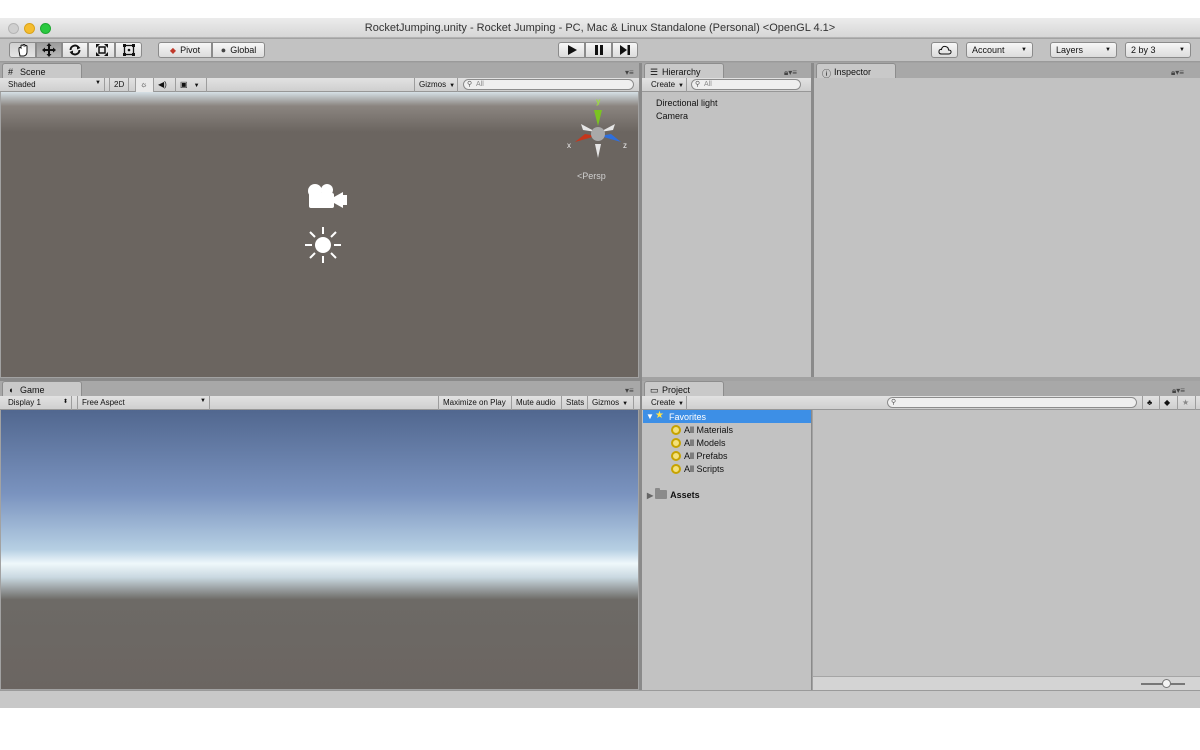 The height and width of the screenshot is (750, 1200). Describe the element at coordinates (11, 390) in the screenshot. I see `pacman-icon: ◖` at that location.